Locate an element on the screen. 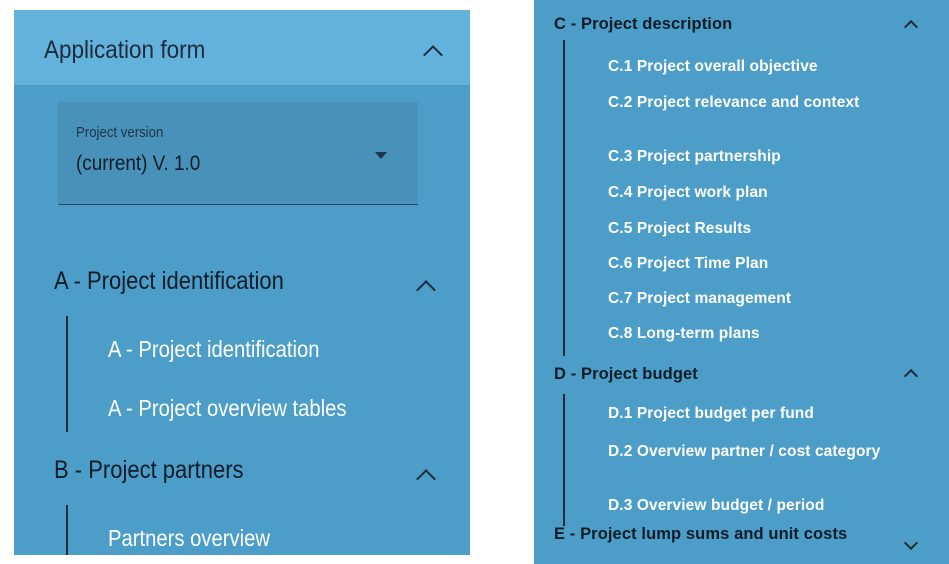 The width and height of the screenshot is (949, 564). section-e-title: E - Project lump sums and unit costs is located at coordinates (704, 534).